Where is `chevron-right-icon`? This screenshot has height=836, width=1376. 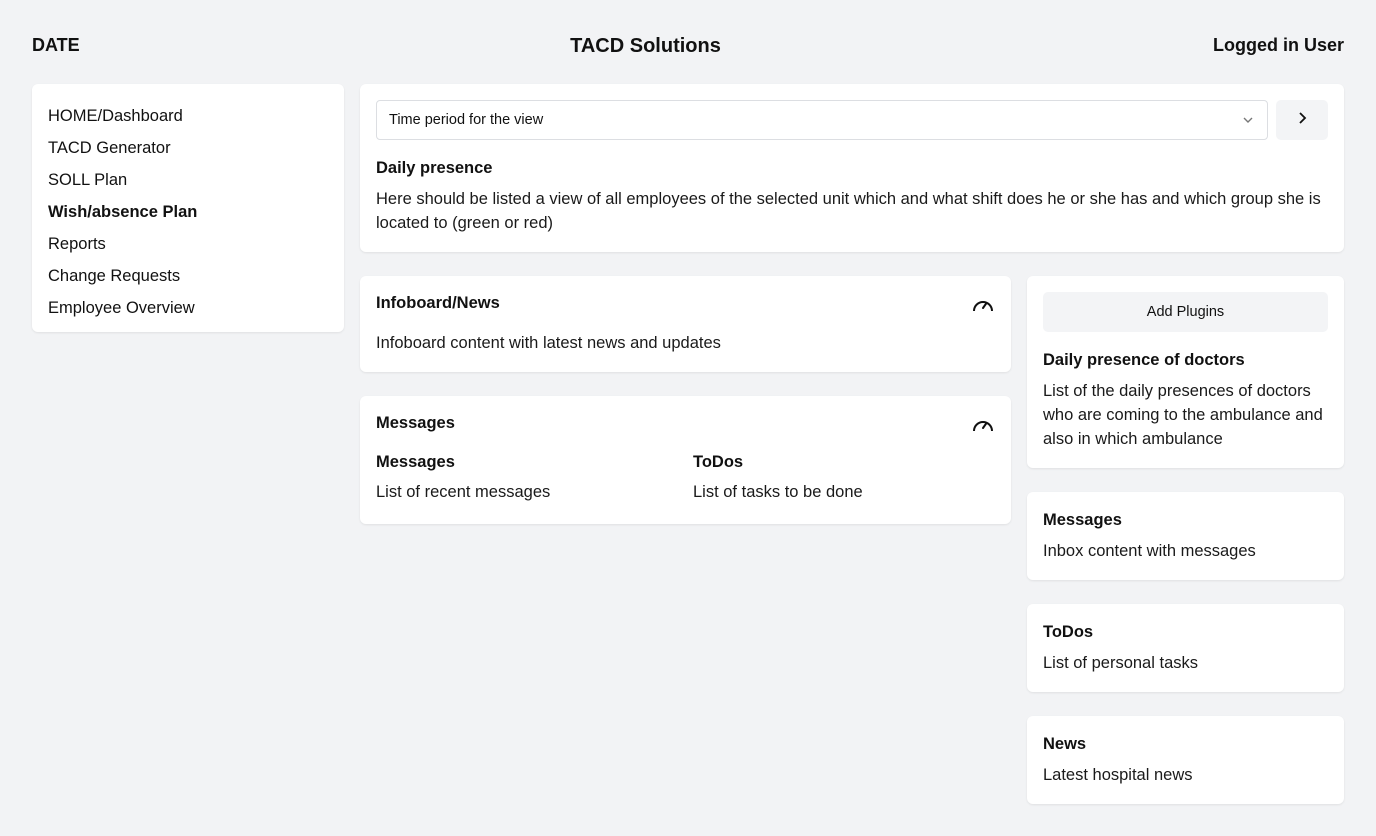 chevron-right-icon is located at coordinates (1302, 120).